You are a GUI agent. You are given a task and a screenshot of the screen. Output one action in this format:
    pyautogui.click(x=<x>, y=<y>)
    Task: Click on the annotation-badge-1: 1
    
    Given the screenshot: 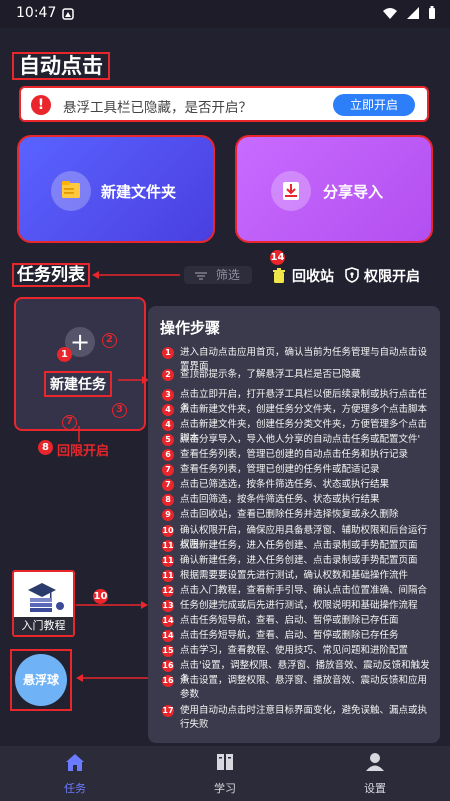 What is the action you would take?
    pyautogui.click(x=64, y=354)
    